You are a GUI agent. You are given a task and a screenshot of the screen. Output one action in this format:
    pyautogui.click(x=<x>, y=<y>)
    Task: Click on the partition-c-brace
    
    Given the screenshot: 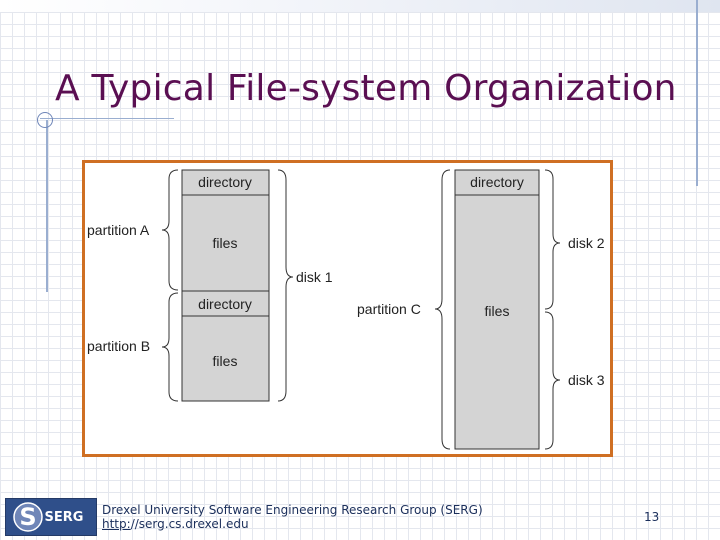 What is the action you would take?
    pyautogui.click(x=442, y=309)
    